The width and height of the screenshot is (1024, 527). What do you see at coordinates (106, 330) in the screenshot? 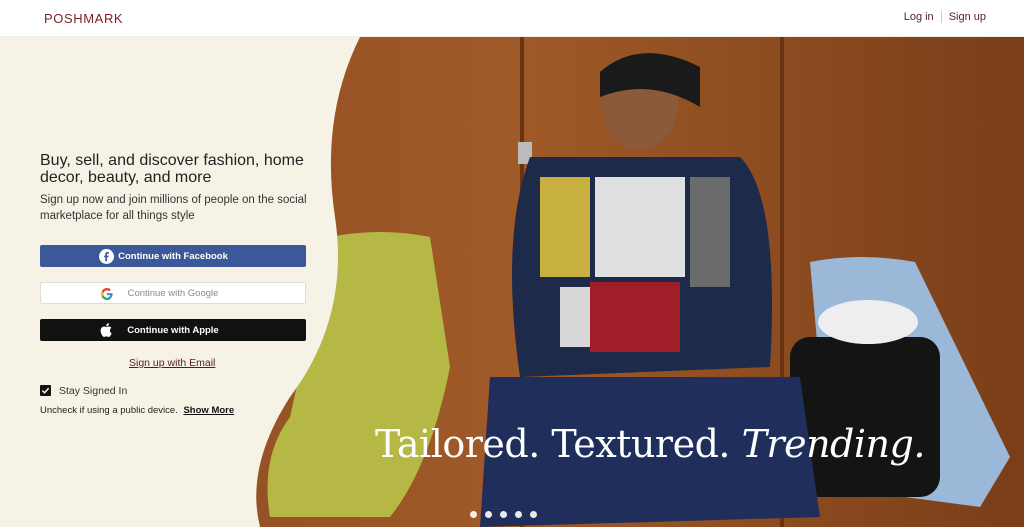
I see `apple-icon` at bounding box center [106, 330].